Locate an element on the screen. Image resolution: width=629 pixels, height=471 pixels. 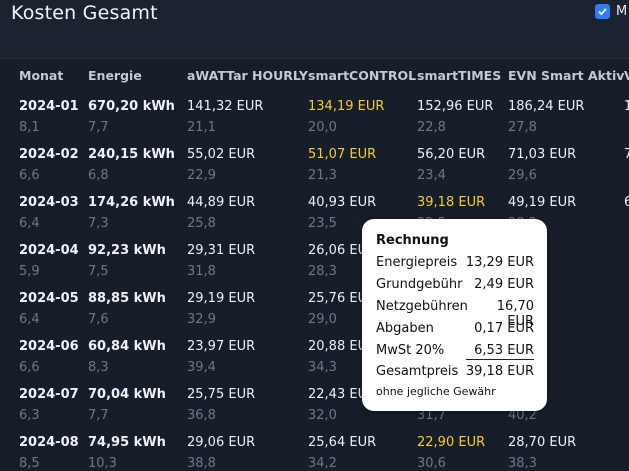
price-sub-cell: 22,8 is located at coordinates (431, 127).